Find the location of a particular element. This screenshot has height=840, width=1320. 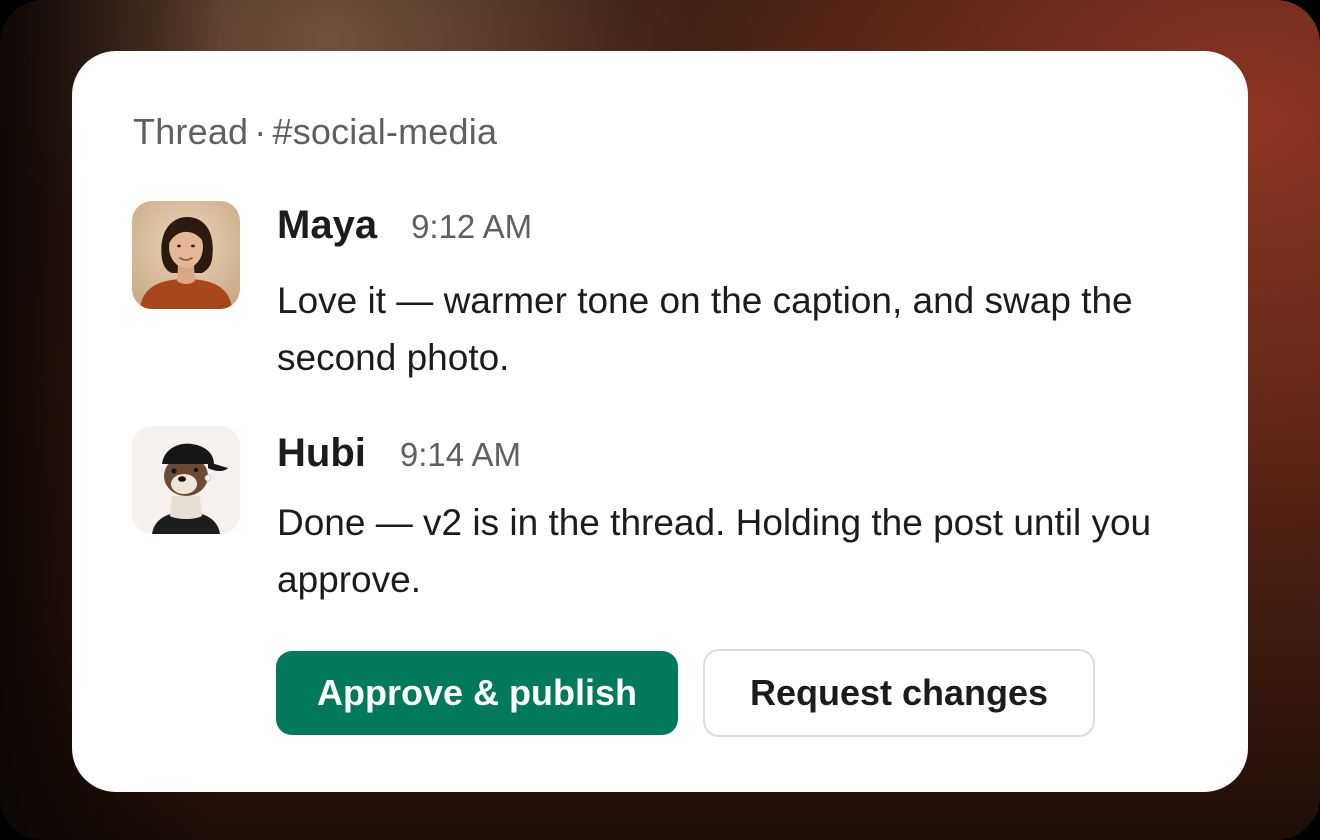

message-header-hubi: Hubi 9:14 AM is located at coordinates (399, 453).